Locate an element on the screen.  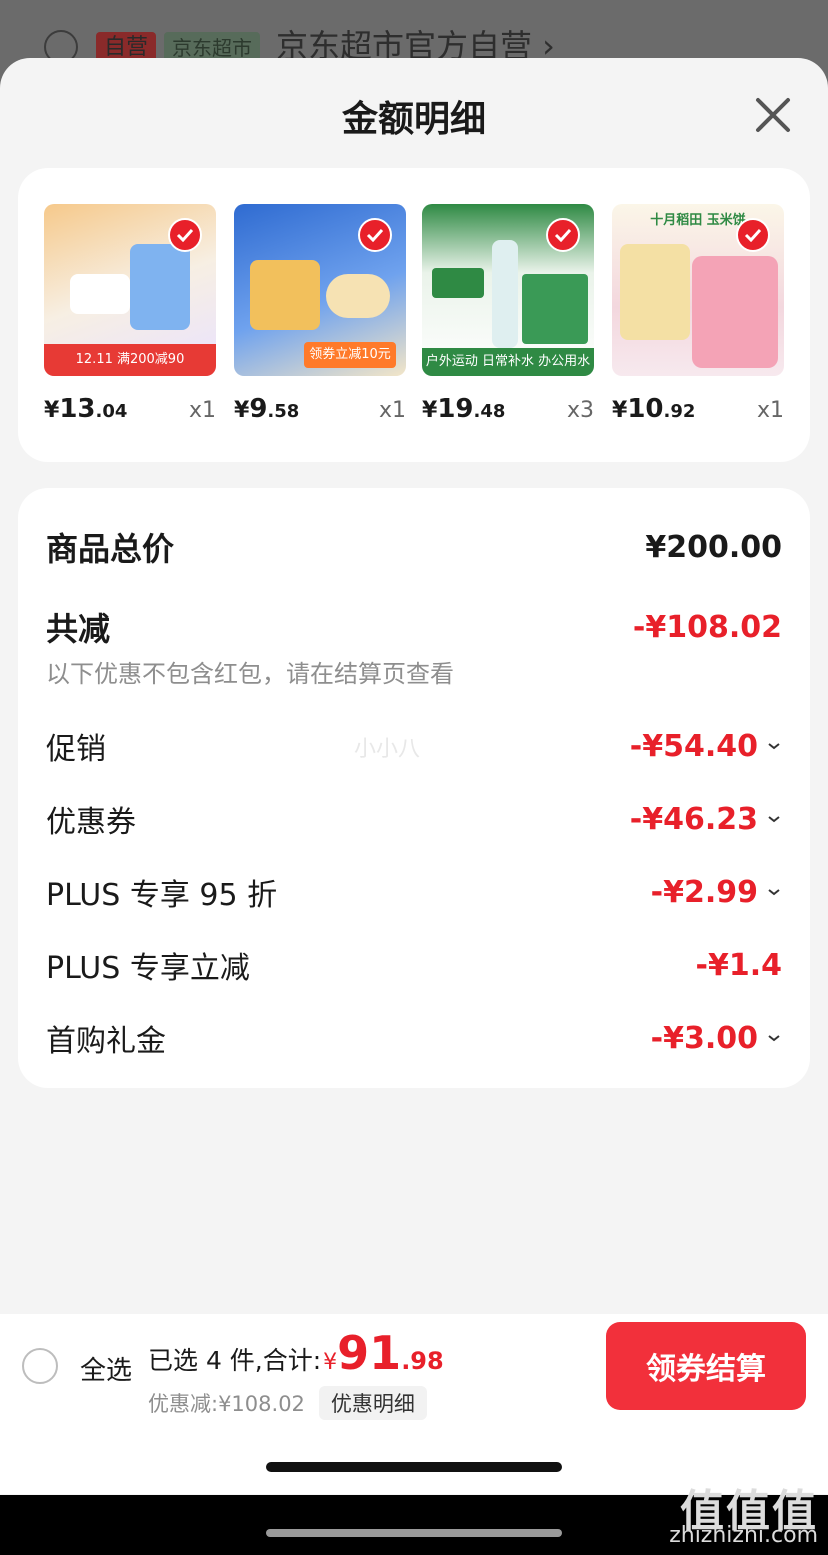
select-all-radio is located at coordinates (40, 1366).